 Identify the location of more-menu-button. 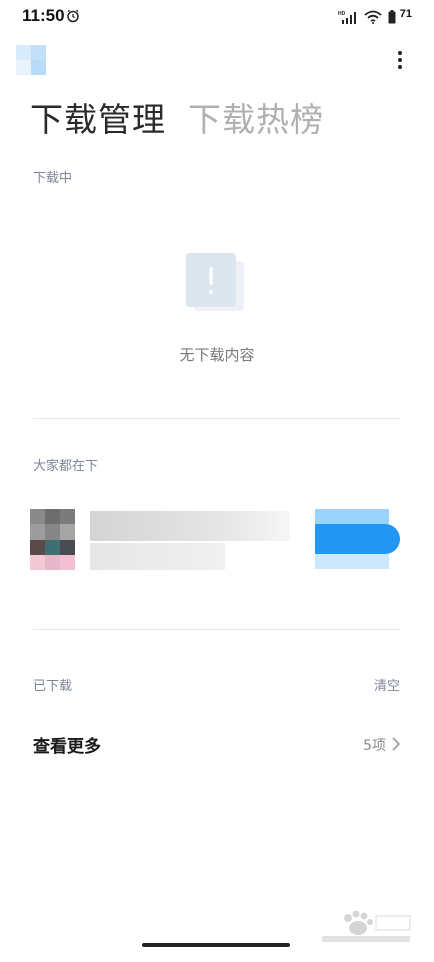
(400, 60).